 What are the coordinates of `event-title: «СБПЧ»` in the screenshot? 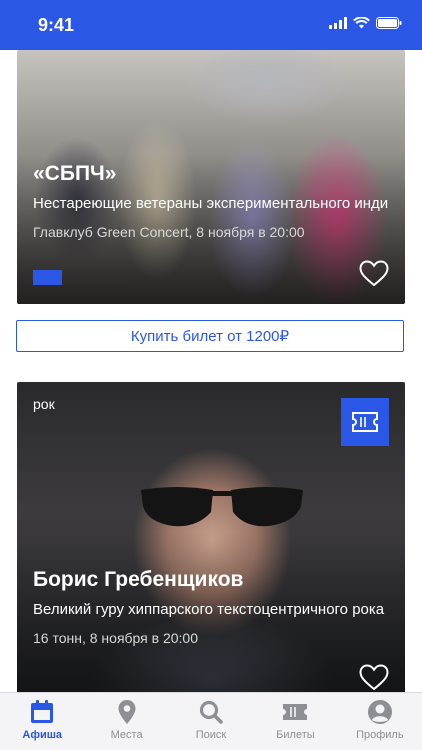 It's located at (75, 173).